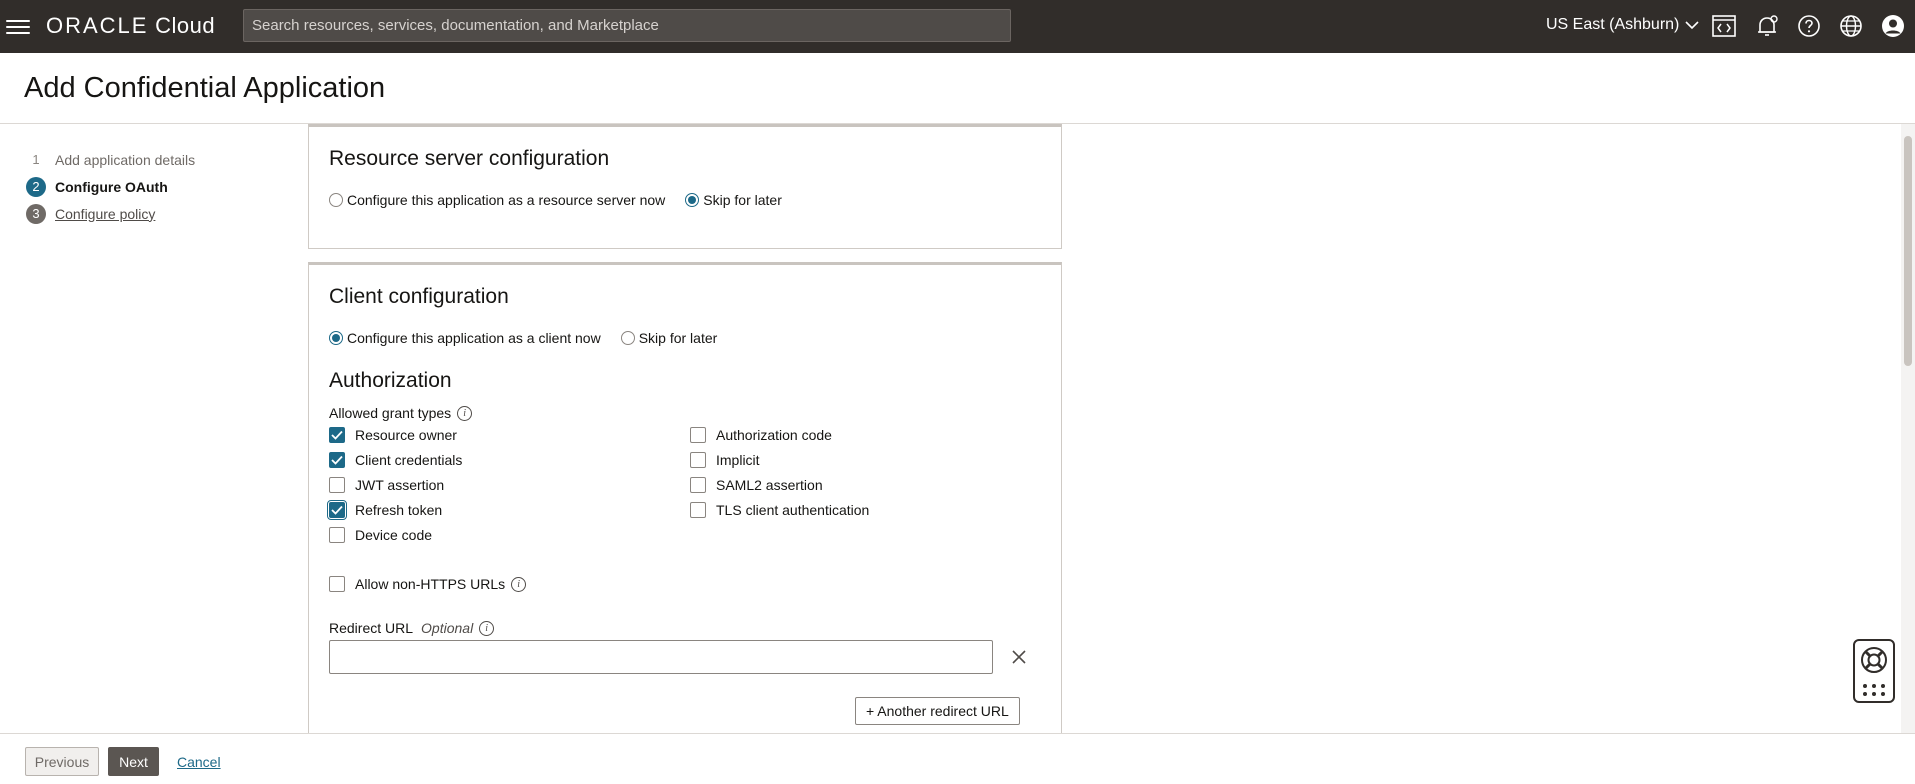 Image resolution: width=1915 pixels, height=784 pixels. I want to click on redirect-url-label: Redirect URL Optional i, so click(412, 628).